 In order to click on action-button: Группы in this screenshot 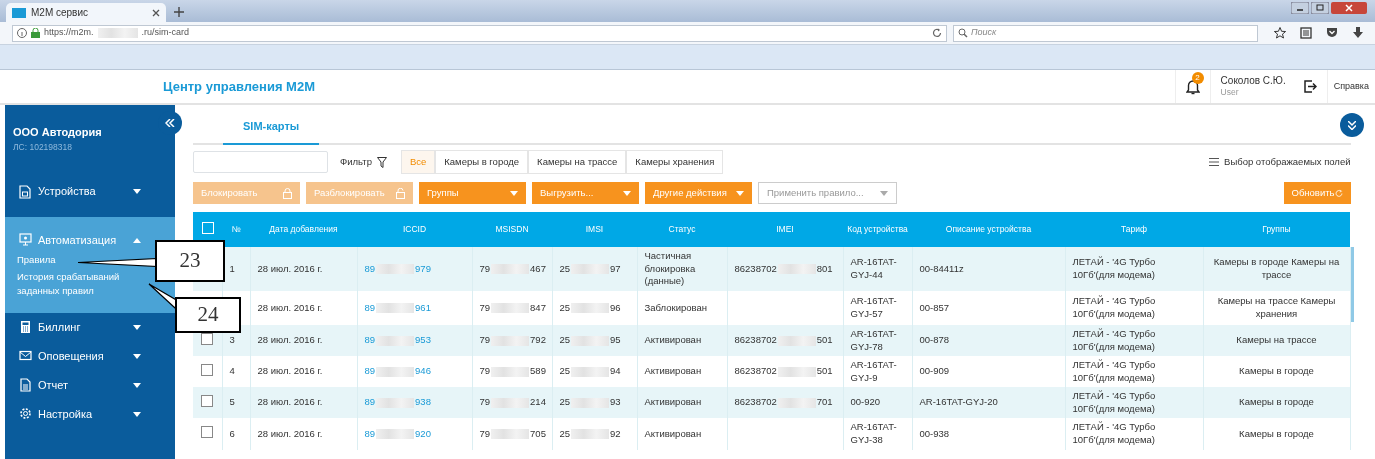, I will do `click(472, 193)`.